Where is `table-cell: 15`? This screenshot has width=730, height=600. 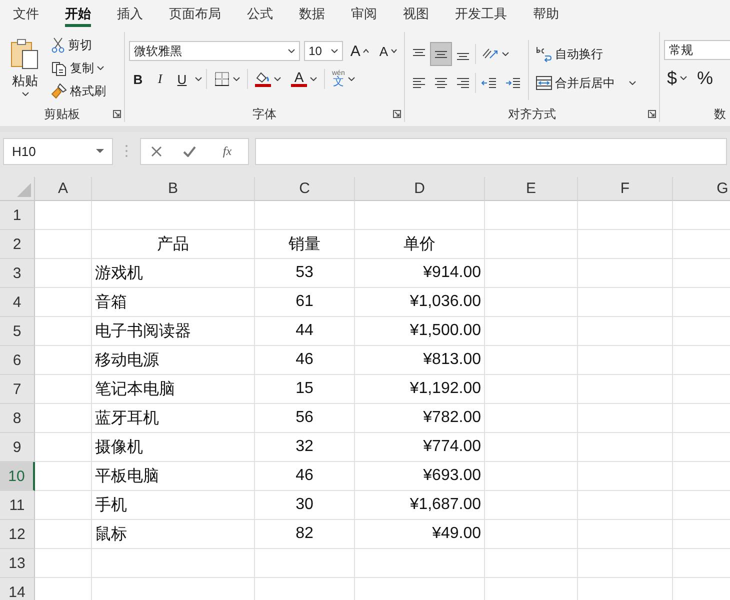
table-cell: 15 is located at coordinates (305, 389).